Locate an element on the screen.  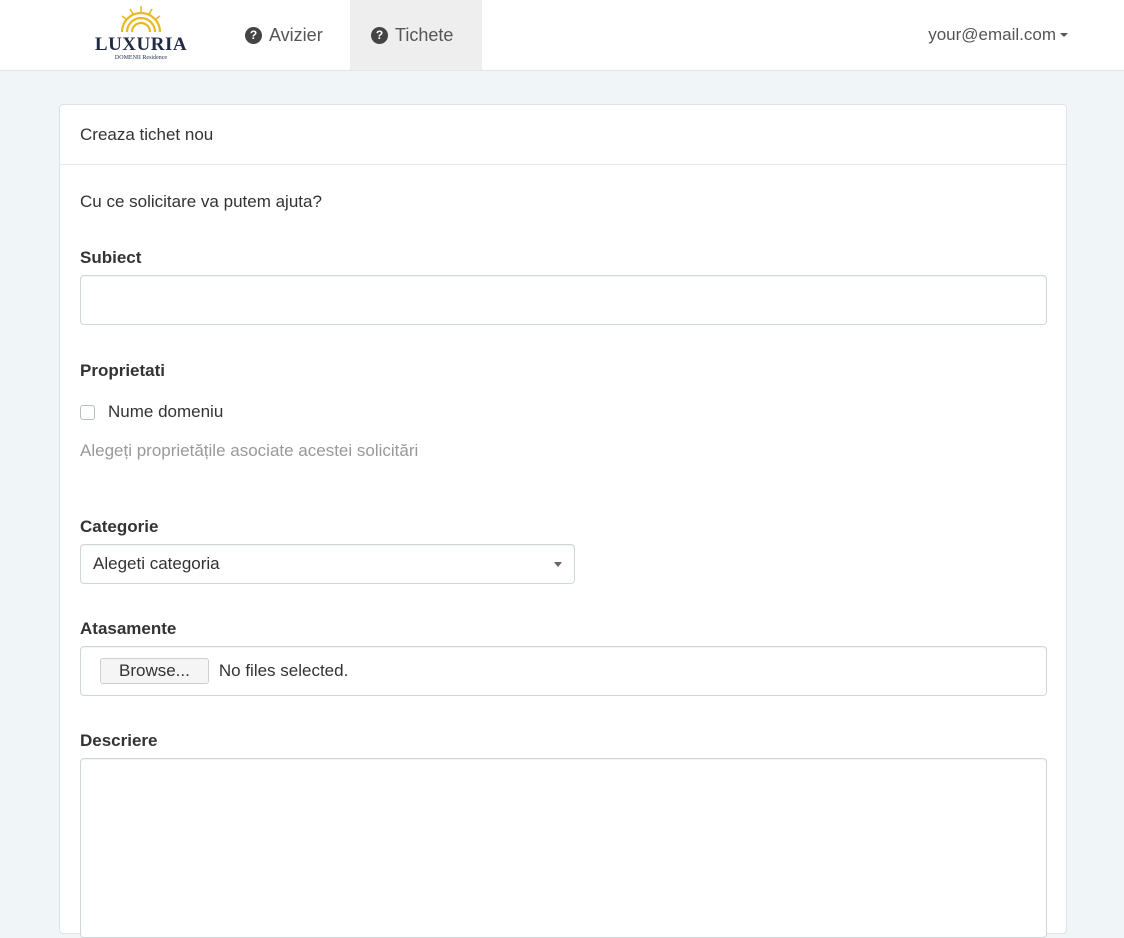
nav-item-avizier: ? Avizier is located at coordinates (284, 35).